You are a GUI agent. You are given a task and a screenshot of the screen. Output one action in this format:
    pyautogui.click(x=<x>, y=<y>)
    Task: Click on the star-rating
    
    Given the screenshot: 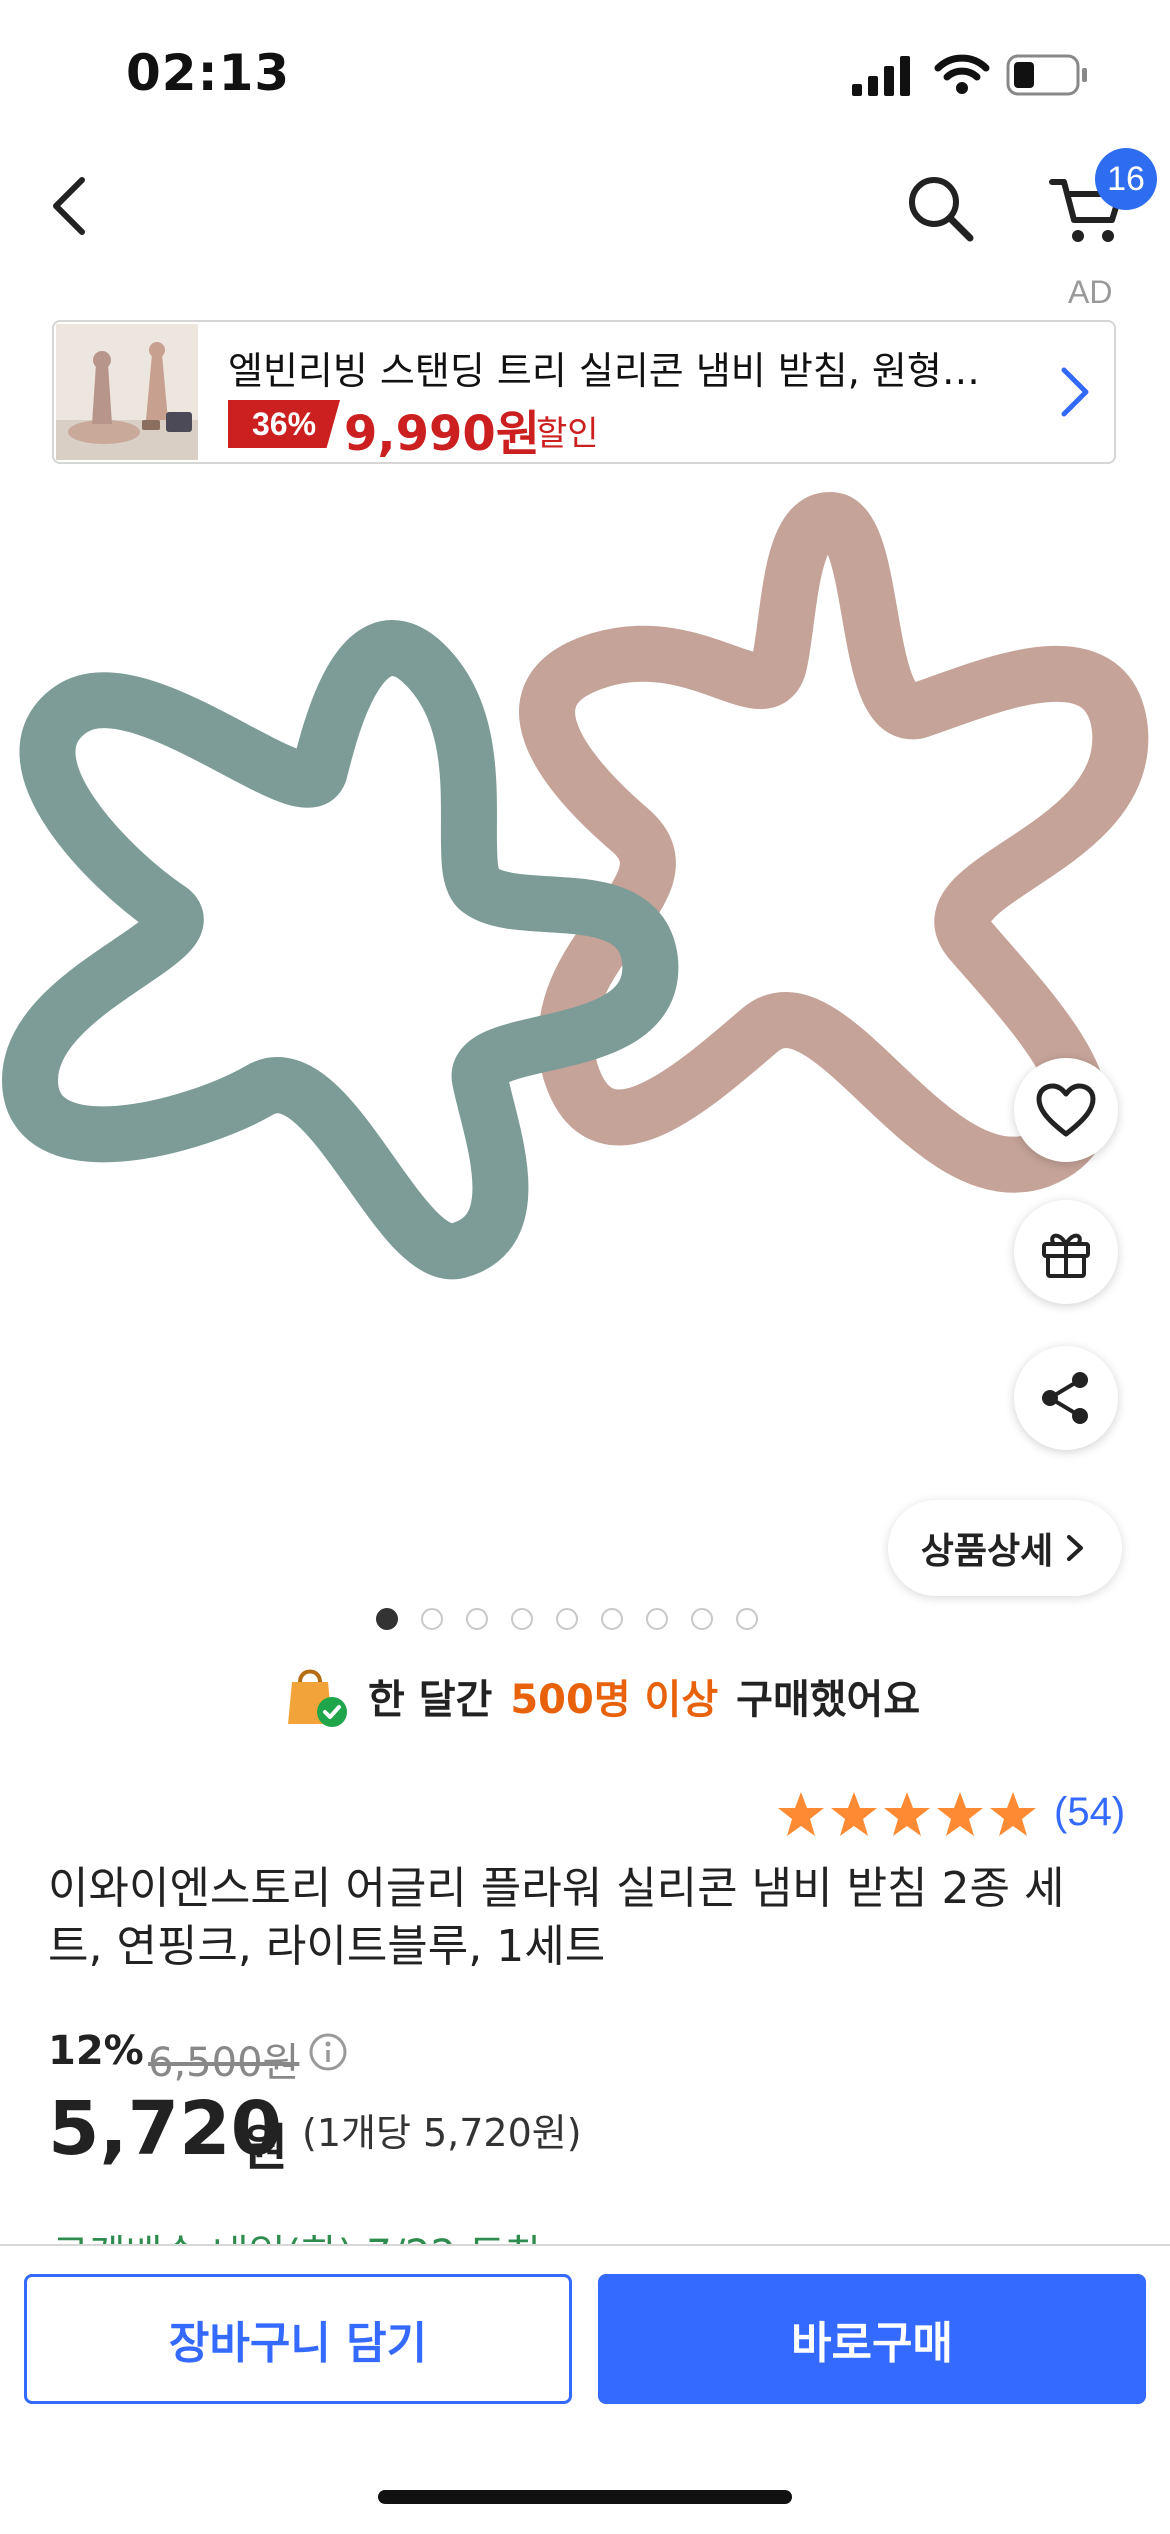 What is the action you would take?
    pyautogui.click(x=909, y=1815)
    